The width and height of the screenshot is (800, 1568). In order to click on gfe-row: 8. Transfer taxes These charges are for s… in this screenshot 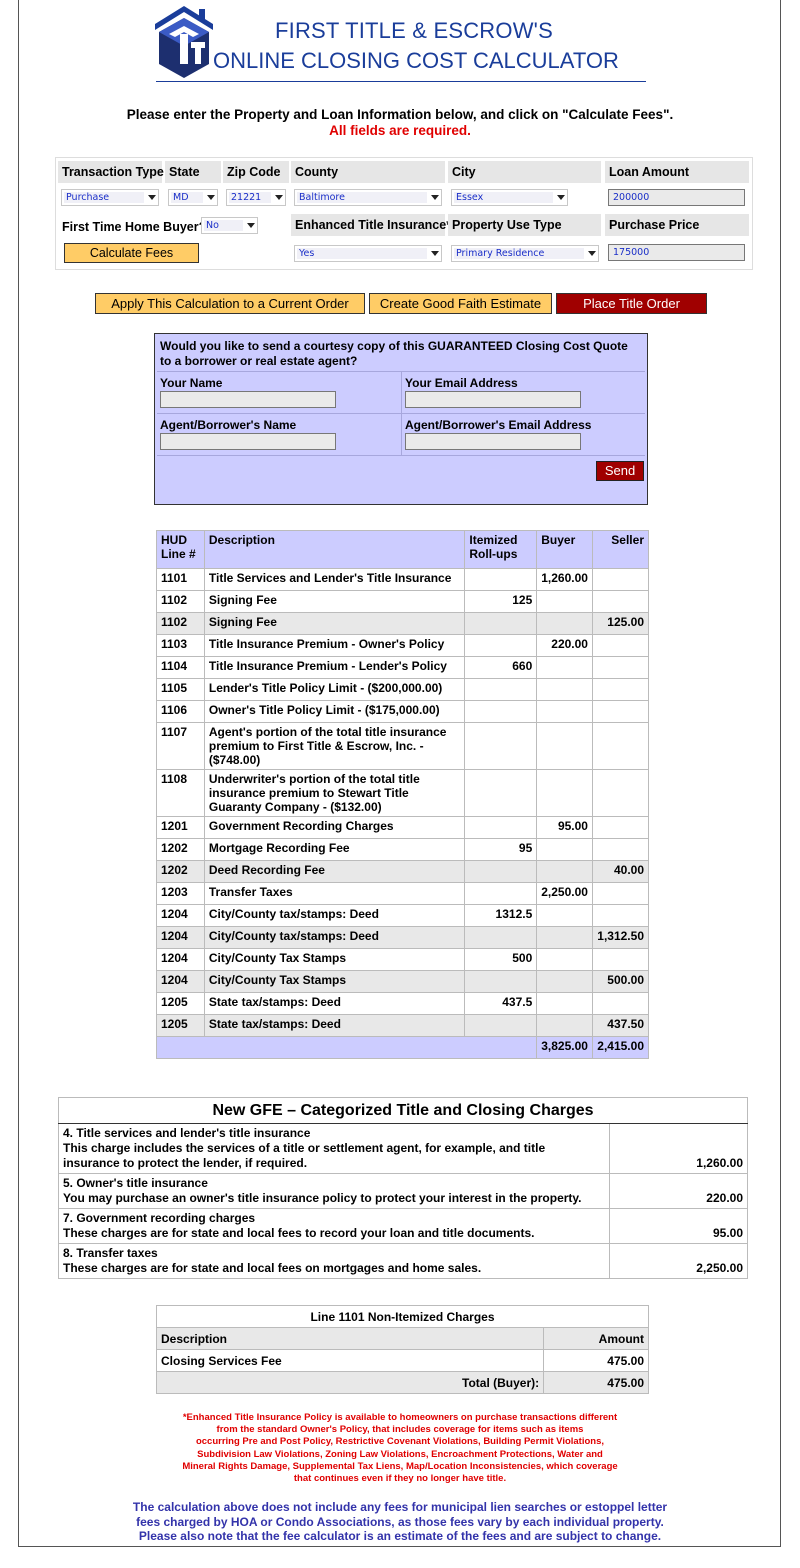, I will do `click(403, 1261)`.